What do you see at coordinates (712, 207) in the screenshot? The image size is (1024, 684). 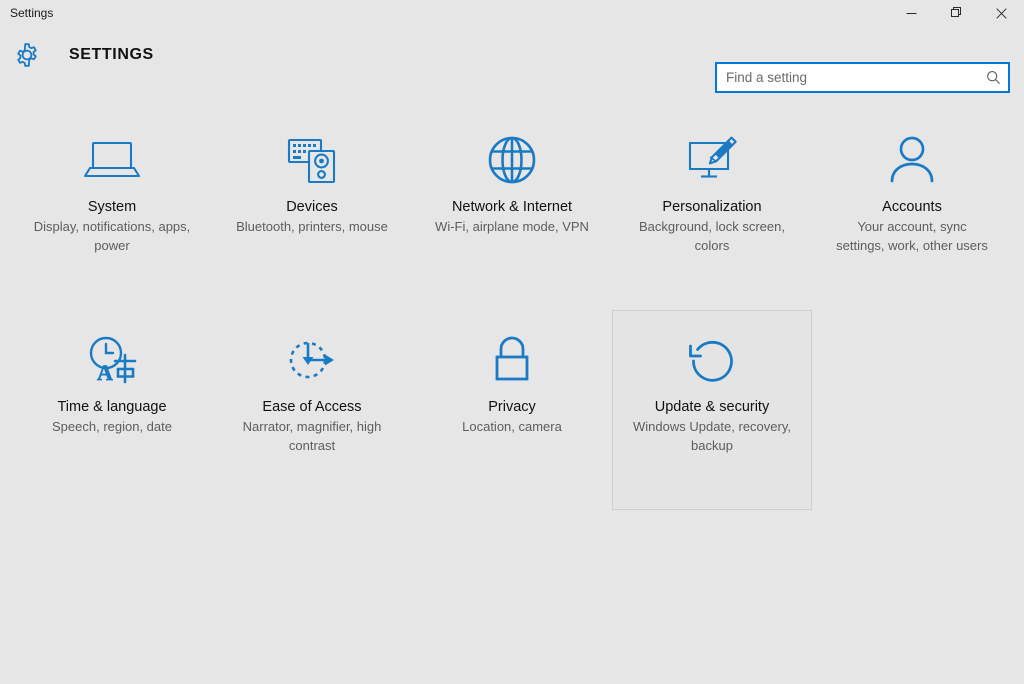 I see `tile-title: Personalization` at bounding box center [712, 207].